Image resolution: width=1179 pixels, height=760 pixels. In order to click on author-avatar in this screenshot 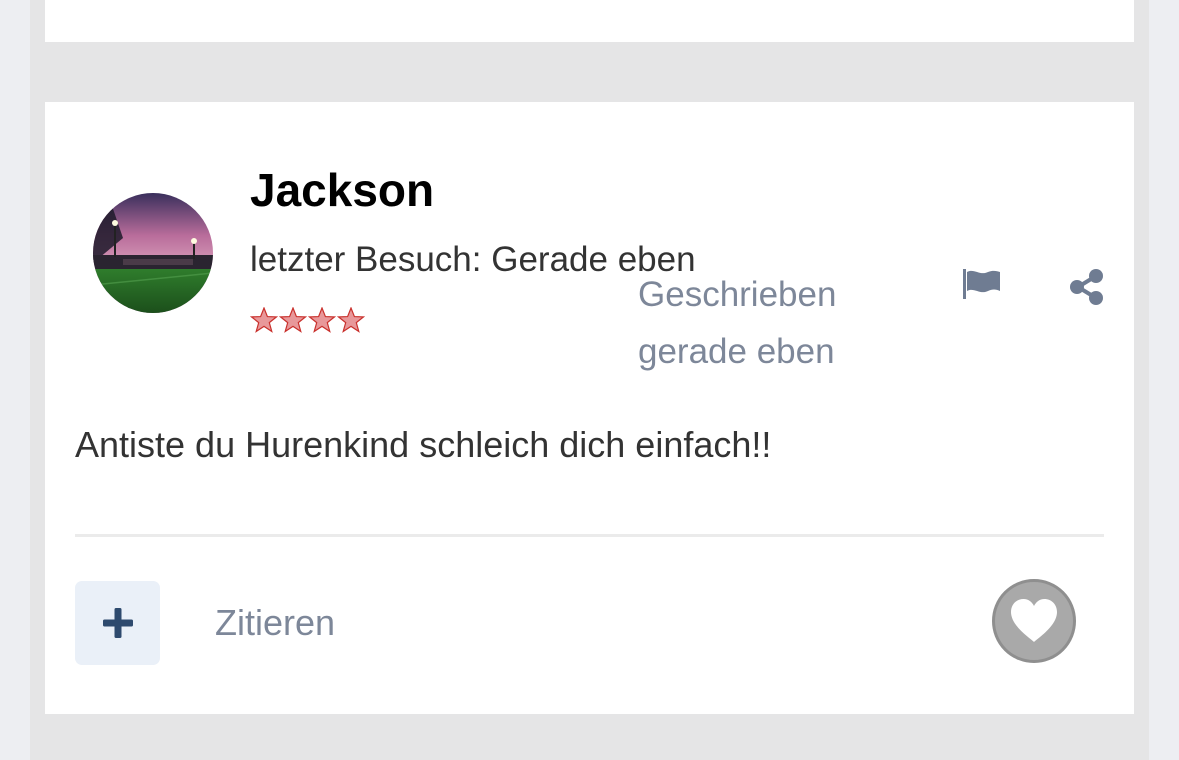, I will do `click(153, 253)`.